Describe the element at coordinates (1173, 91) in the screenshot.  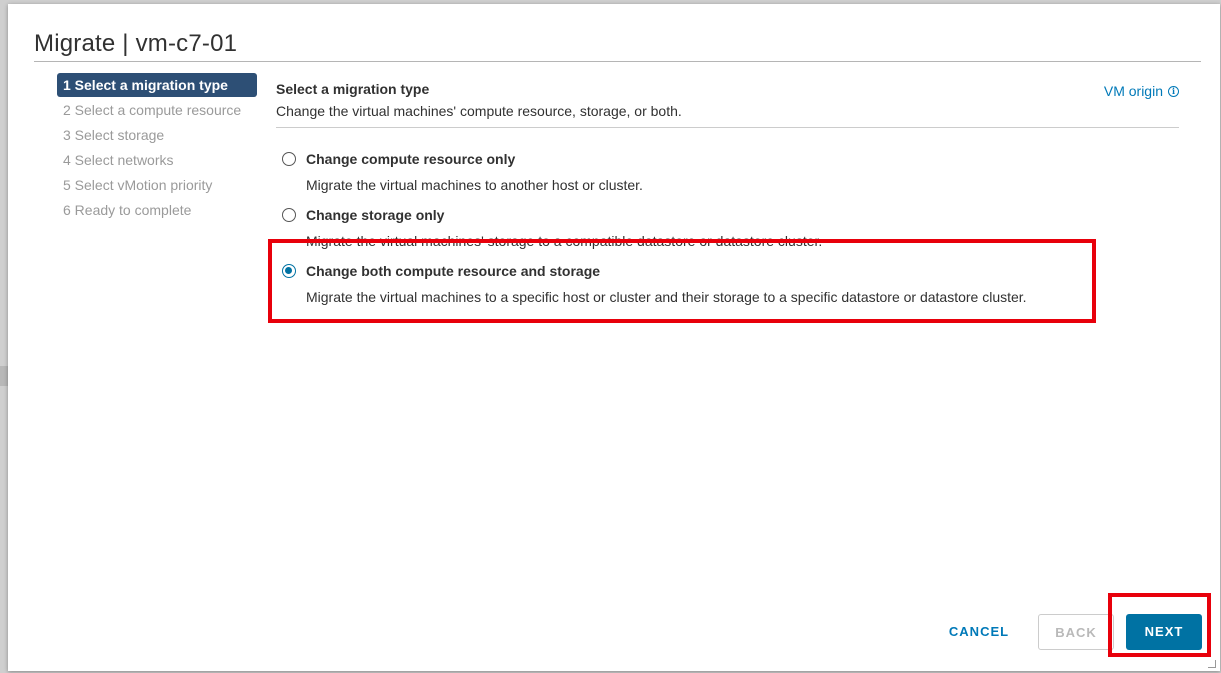
I see `info-circle-icon: i` at that location.